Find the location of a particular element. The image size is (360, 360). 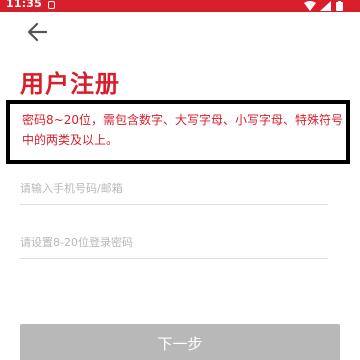

status-icons is located at coordinates (329, 6).